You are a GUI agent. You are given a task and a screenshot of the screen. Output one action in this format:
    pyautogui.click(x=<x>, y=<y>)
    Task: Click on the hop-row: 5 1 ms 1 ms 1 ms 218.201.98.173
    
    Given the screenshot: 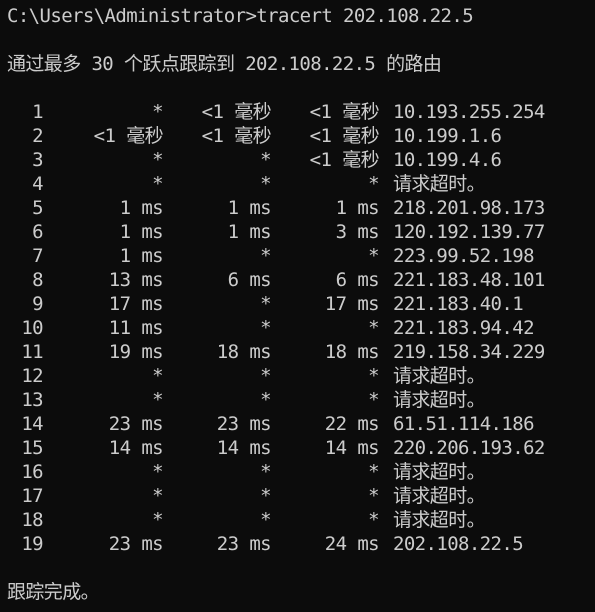 What is the action you would take?
    pyautogui.click(x=301, y=208)
    